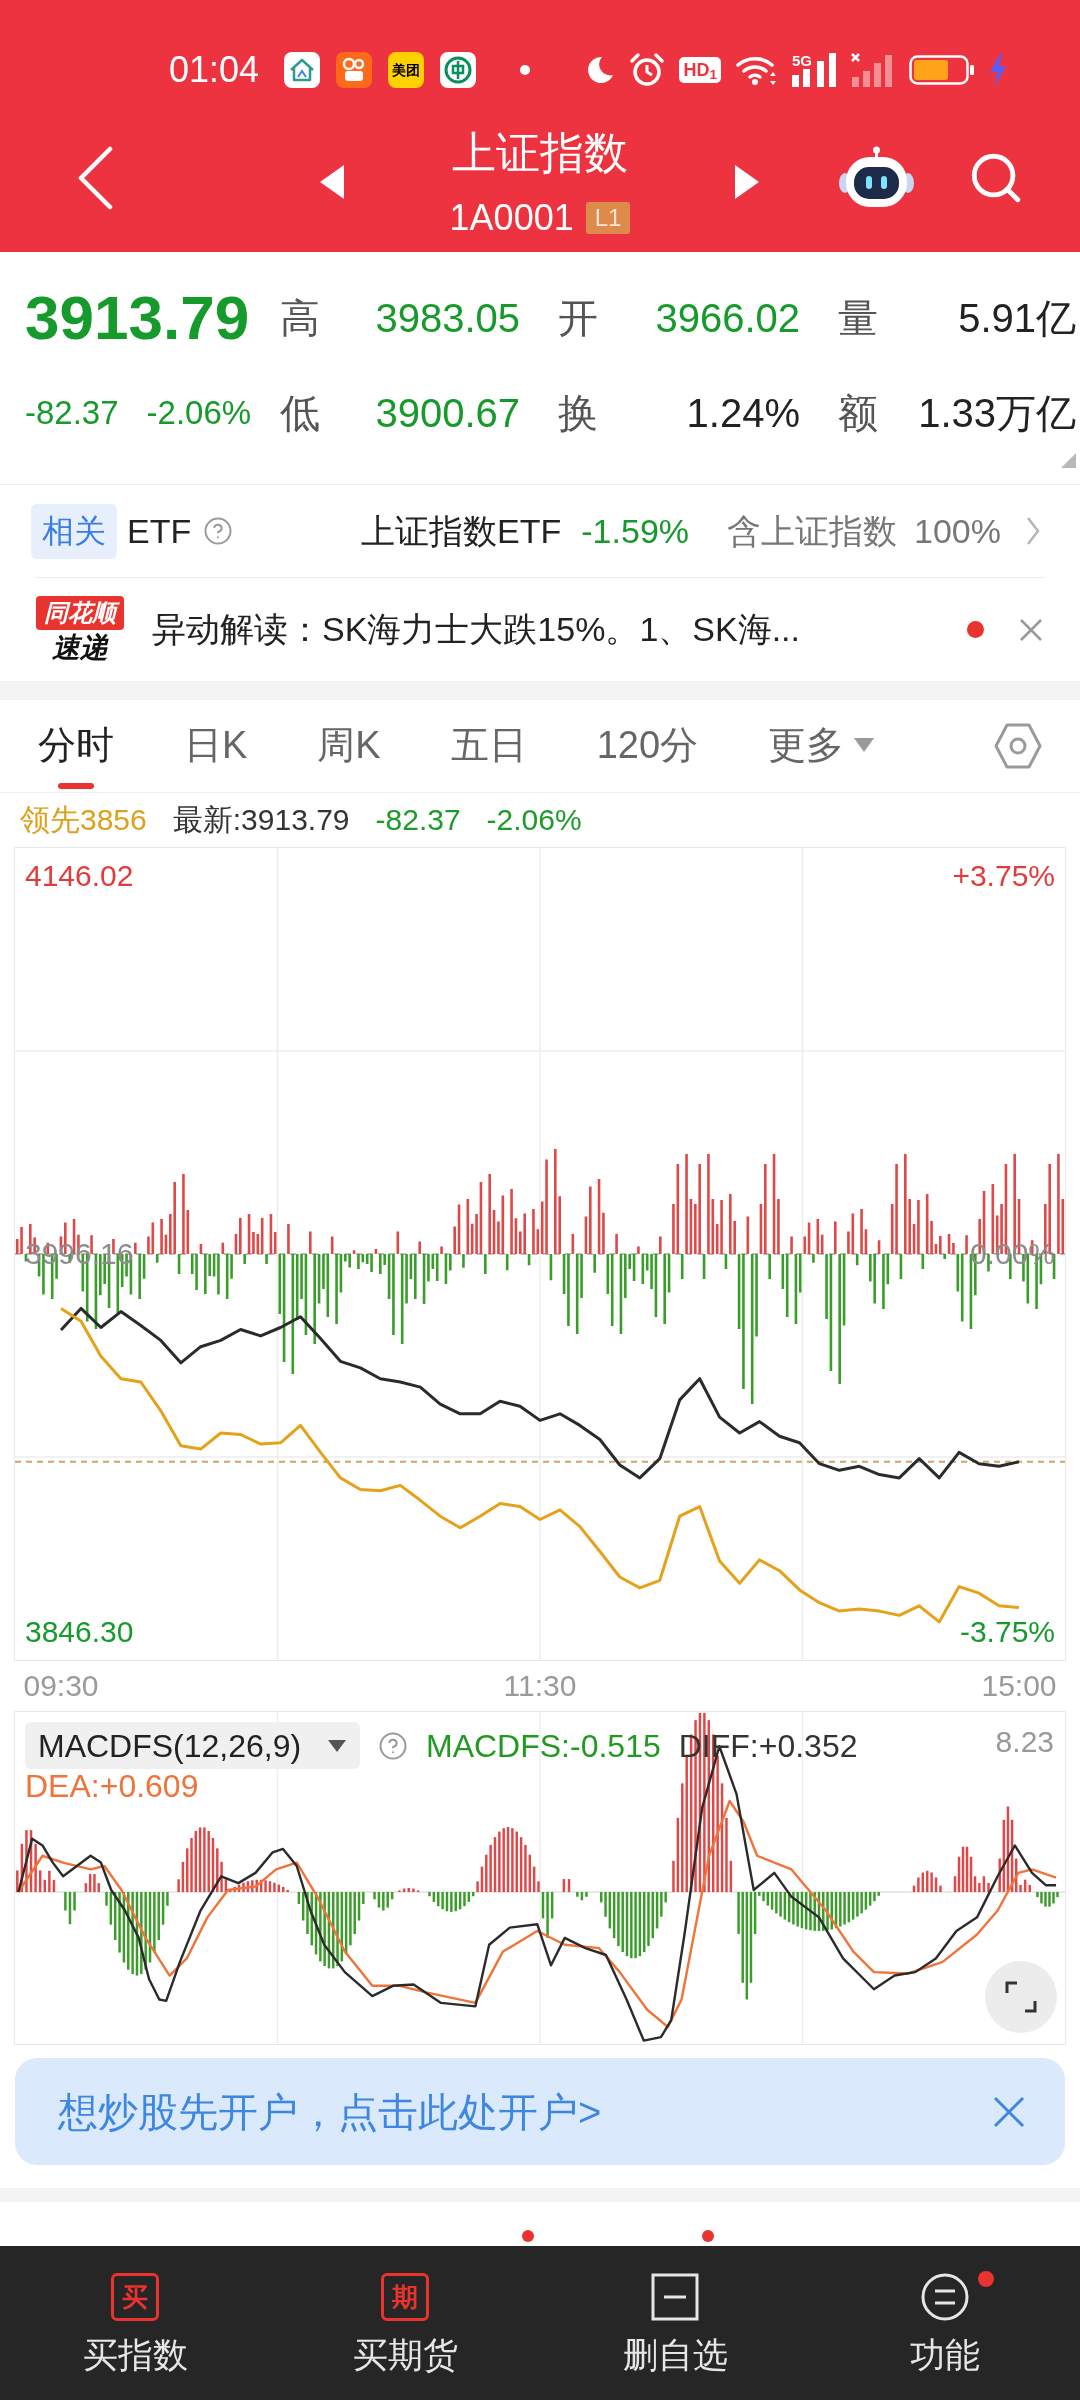  I want to click on nav-item: 买 买指数, so click(135, 2323).